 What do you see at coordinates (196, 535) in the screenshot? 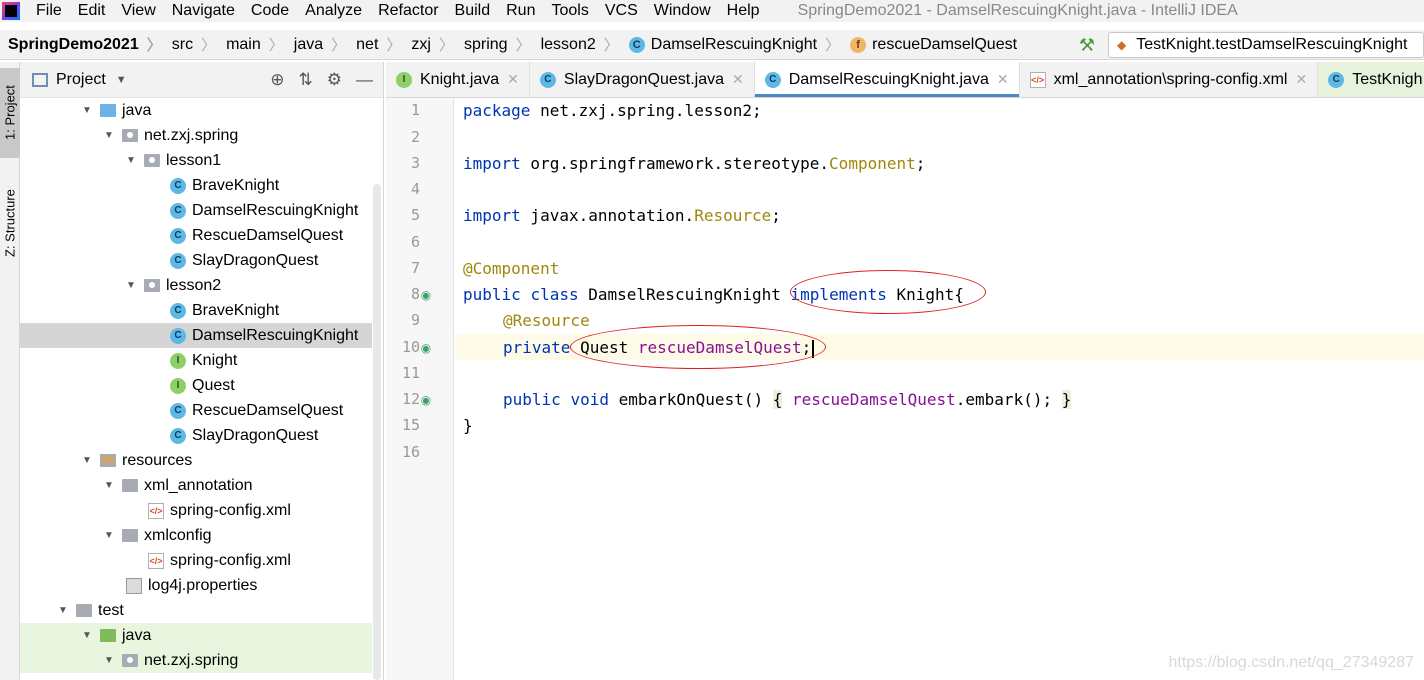
I see `tree-item: ▼ xmlconfig` at bounding box center [196, 535].